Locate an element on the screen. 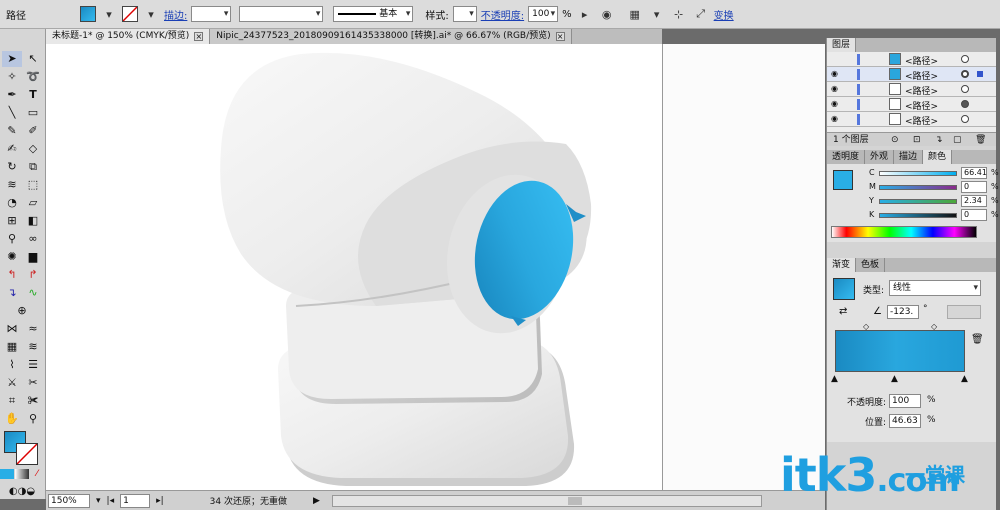 The height and width of the screenshot is (510, 1000). knife-tool-icon: ✂ is located at coordinates (33, 383).